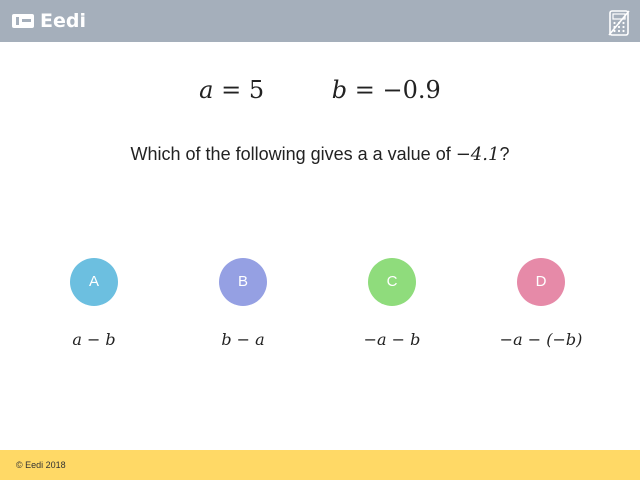  I want to click on a-equation: a = 5, so click(231, 90).